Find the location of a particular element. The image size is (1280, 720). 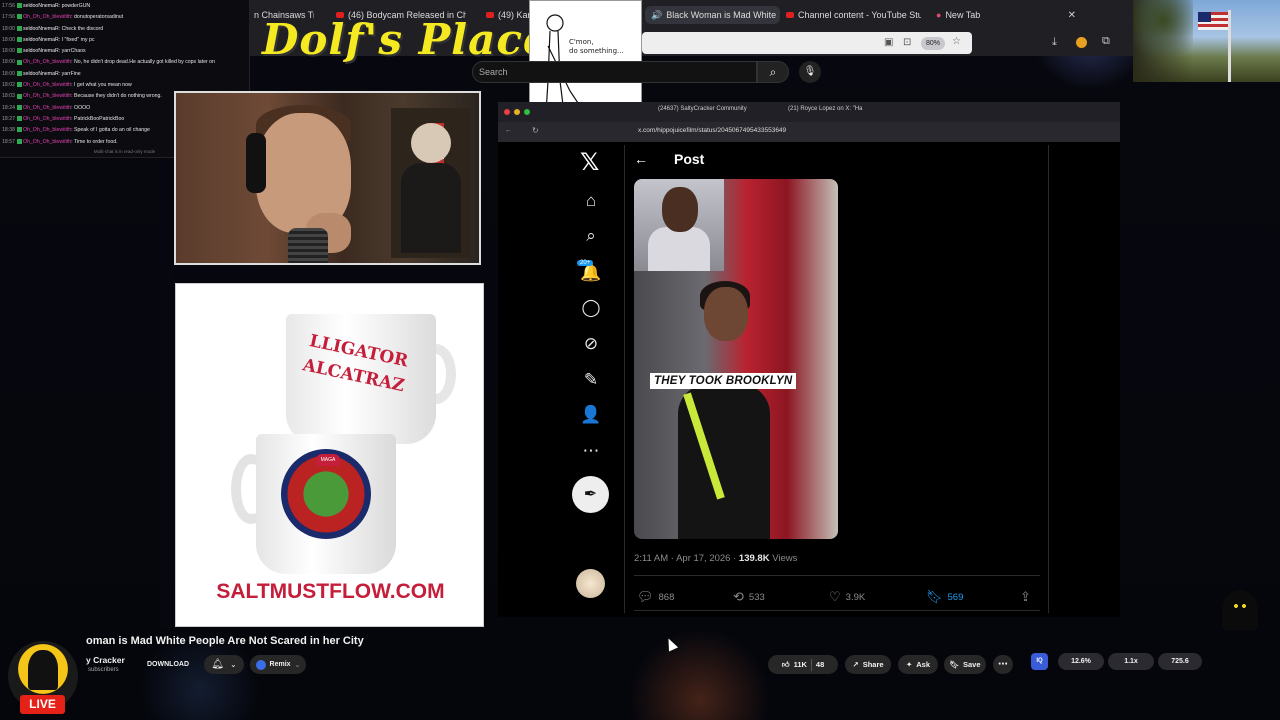

bookmark-count: 569 is located at coordinates (955, 597).